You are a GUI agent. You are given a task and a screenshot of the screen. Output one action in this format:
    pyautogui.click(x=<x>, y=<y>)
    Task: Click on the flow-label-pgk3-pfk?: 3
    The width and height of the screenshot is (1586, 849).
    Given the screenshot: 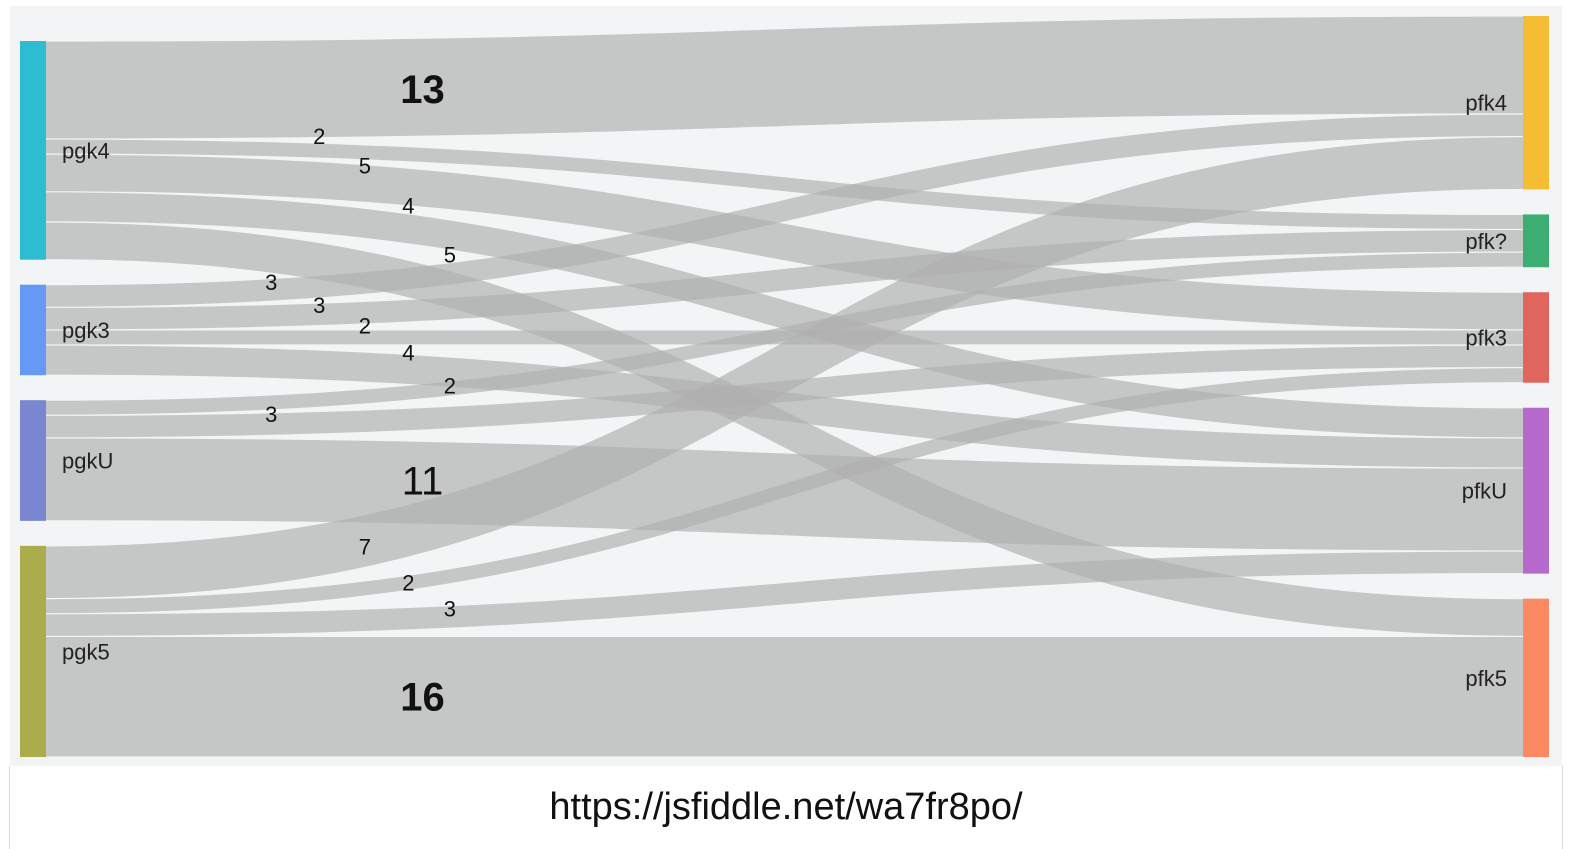 What is the action you would take?
    pyautogui.click(x=319, y=305)
    